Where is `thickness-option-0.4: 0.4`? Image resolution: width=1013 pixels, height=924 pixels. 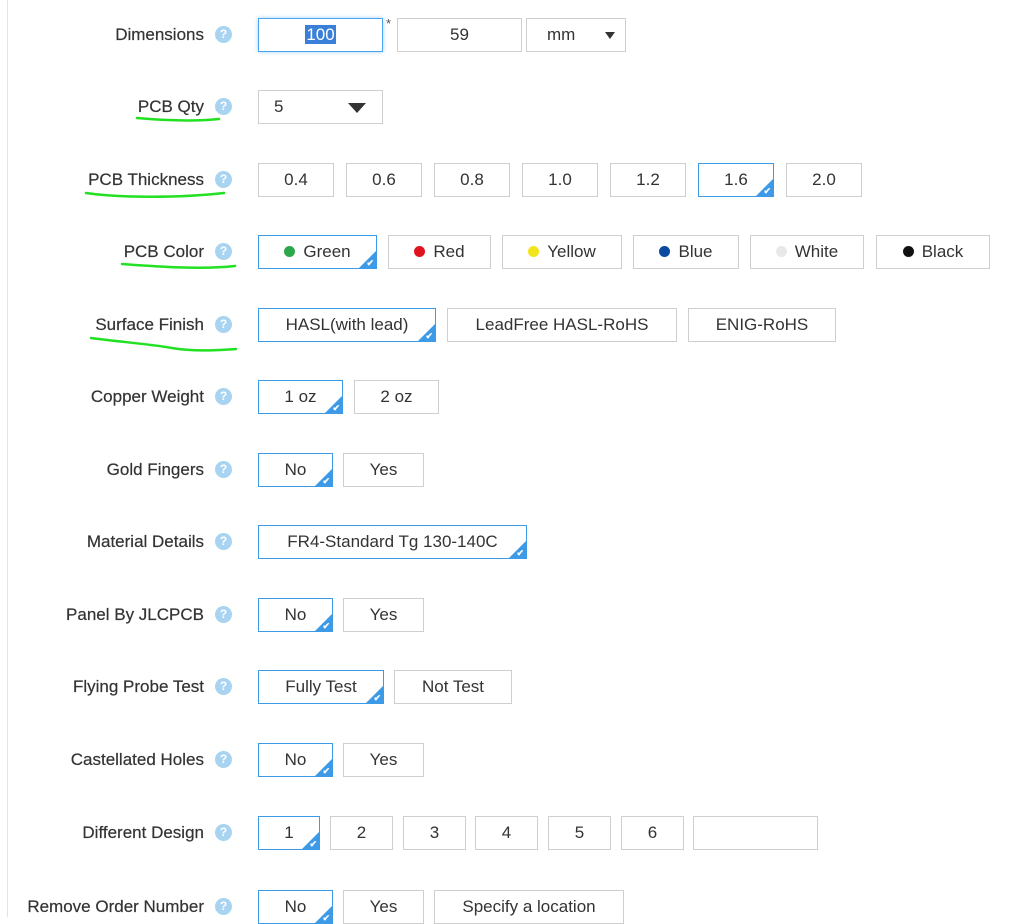 thickness-option-0.4: 0.4 is located at coordinates (296, 180).